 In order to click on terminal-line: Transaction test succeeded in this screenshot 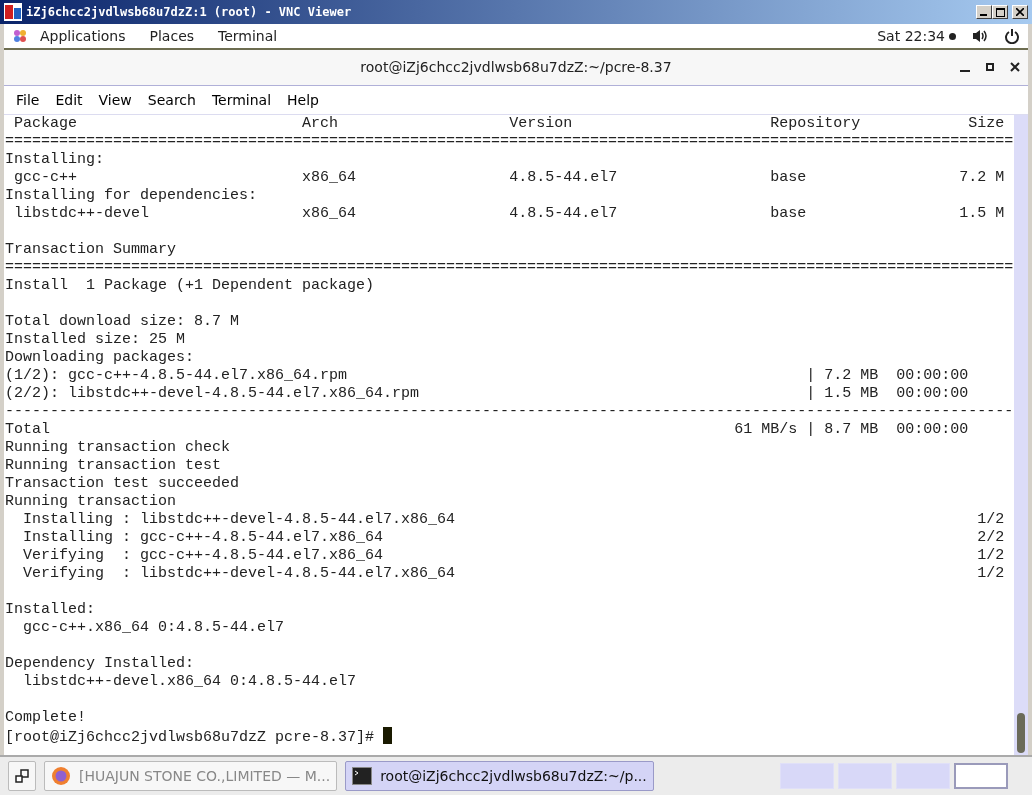, I will do `click(122, 483)`.